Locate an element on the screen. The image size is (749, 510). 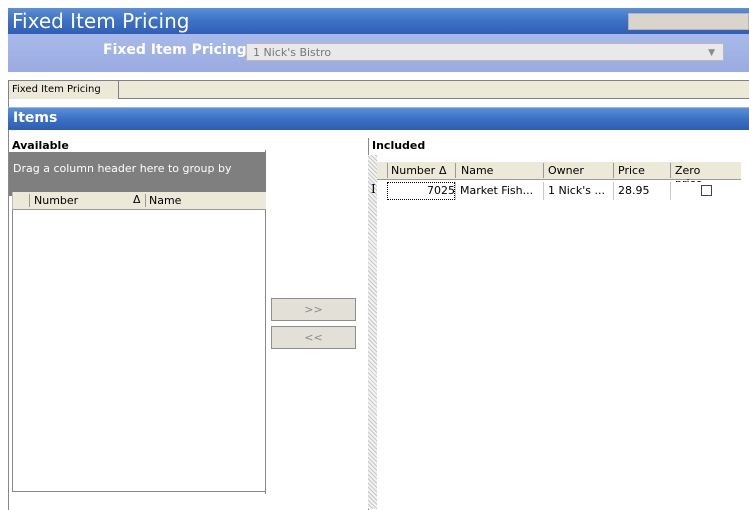
available-grid-header: Number Δ Name is located at coordinates (139, 201).